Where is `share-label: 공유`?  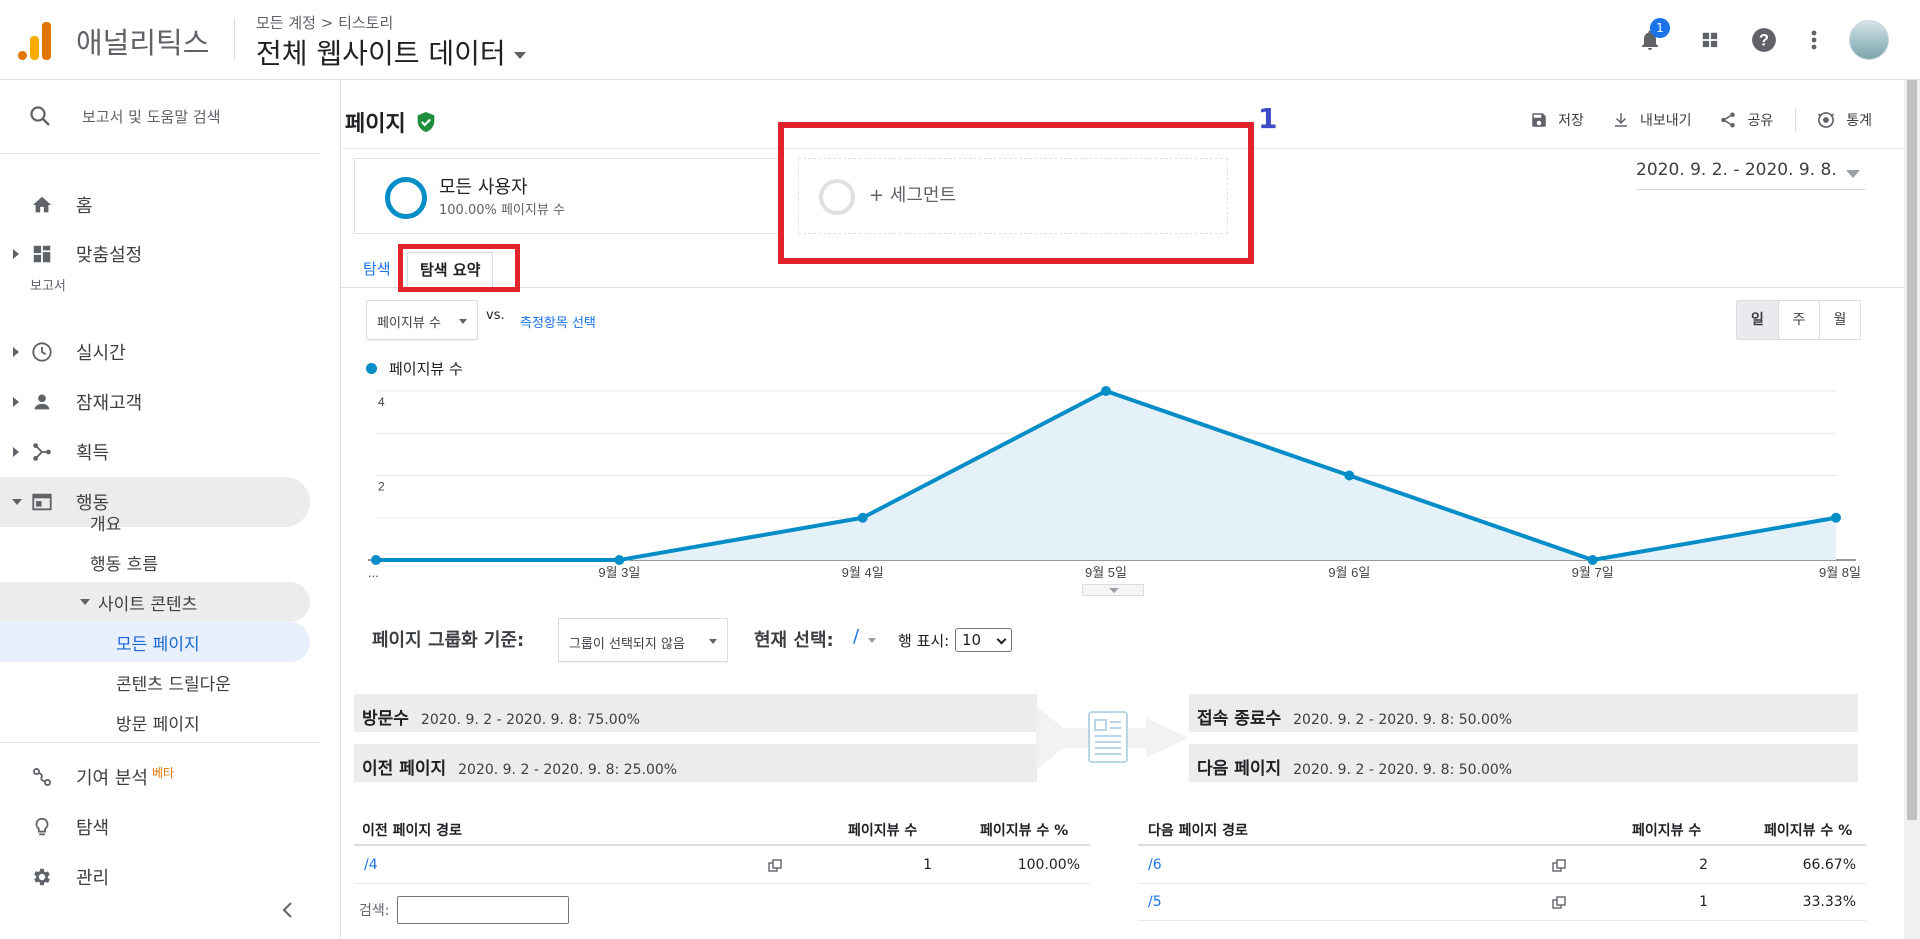 share-label: 공유 is located at coordinates (1760, 121).